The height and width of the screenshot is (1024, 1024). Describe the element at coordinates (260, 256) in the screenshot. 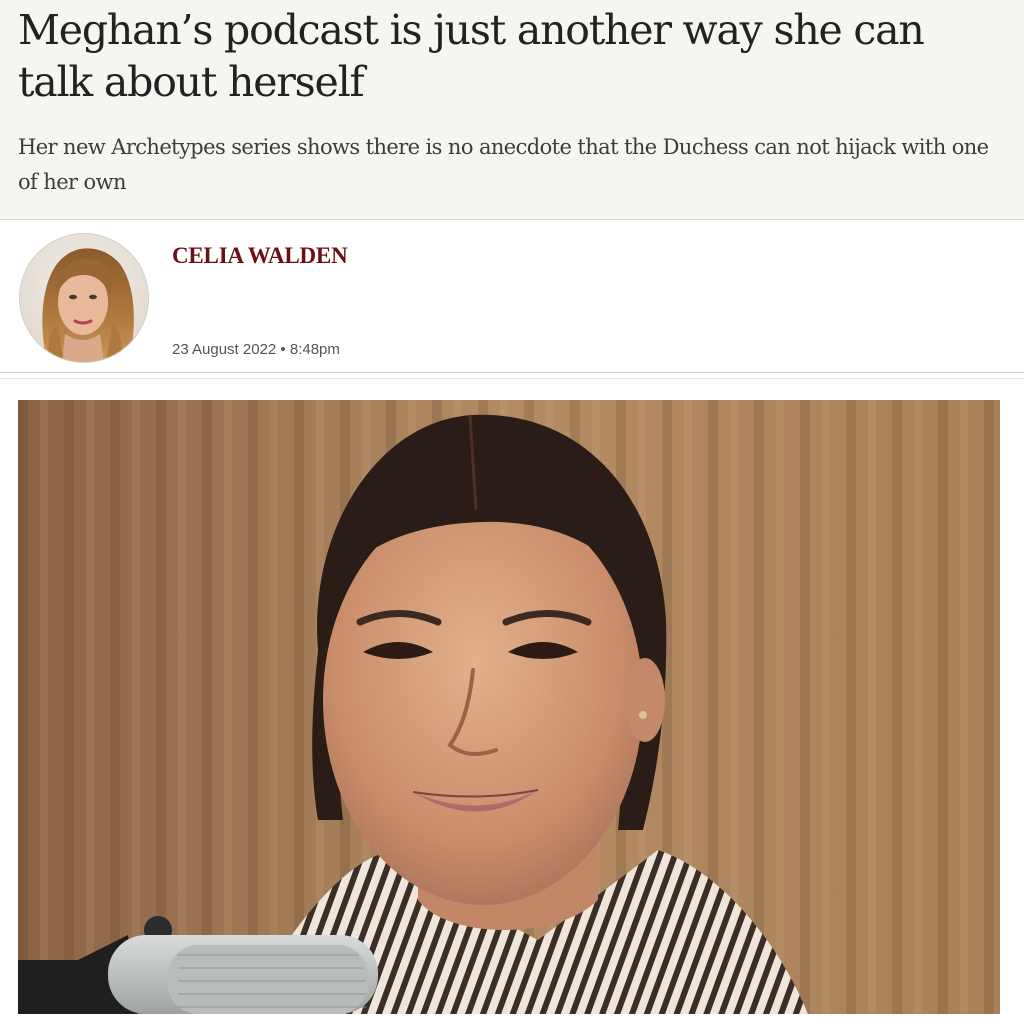

I see `author-name-link: CELIA WALDEN` at that location.